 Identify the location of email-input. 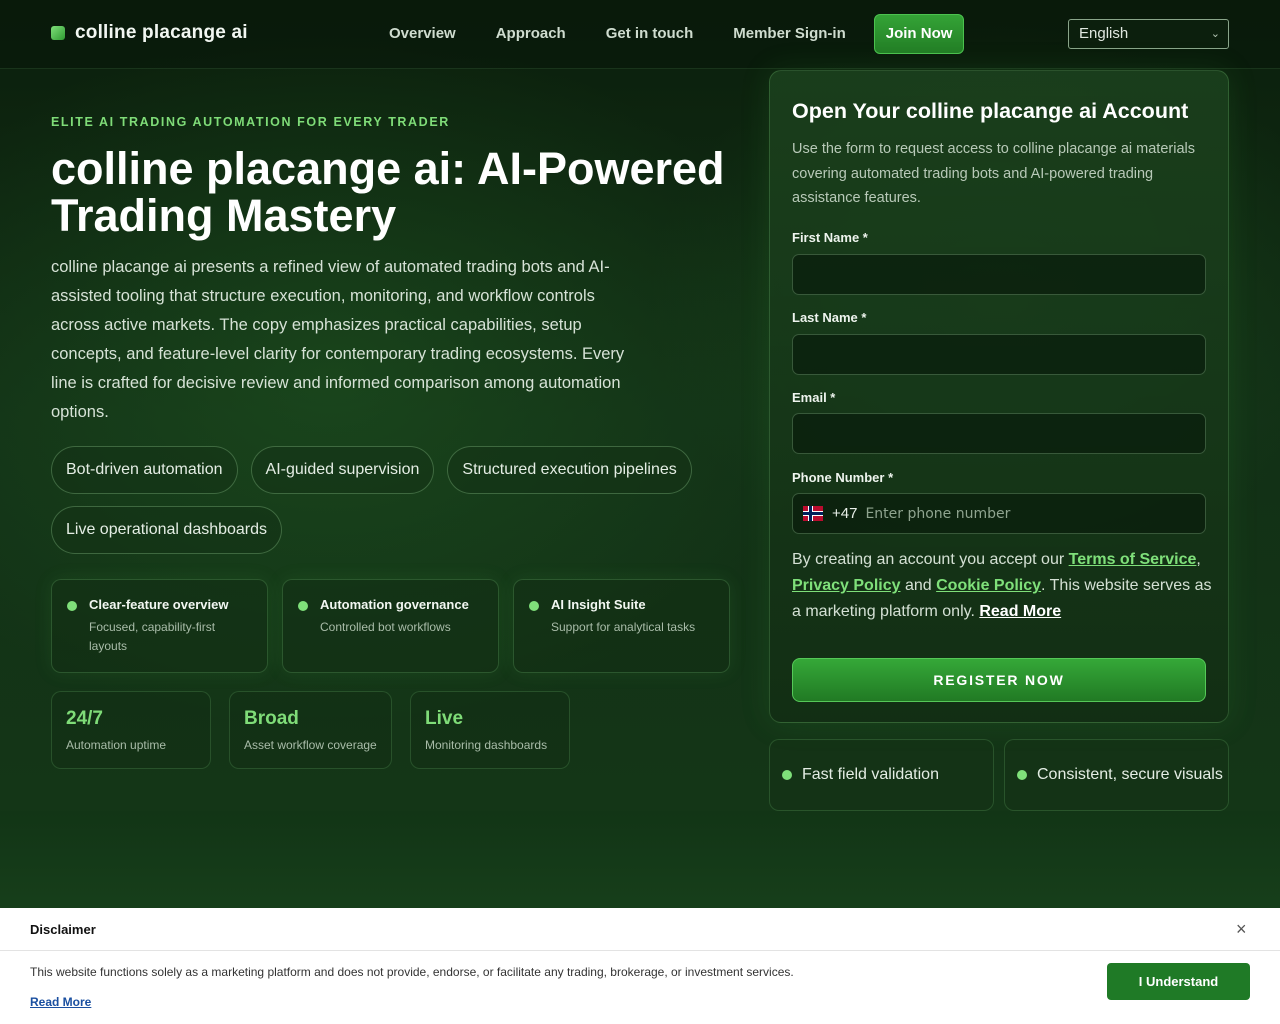
(999, 433).